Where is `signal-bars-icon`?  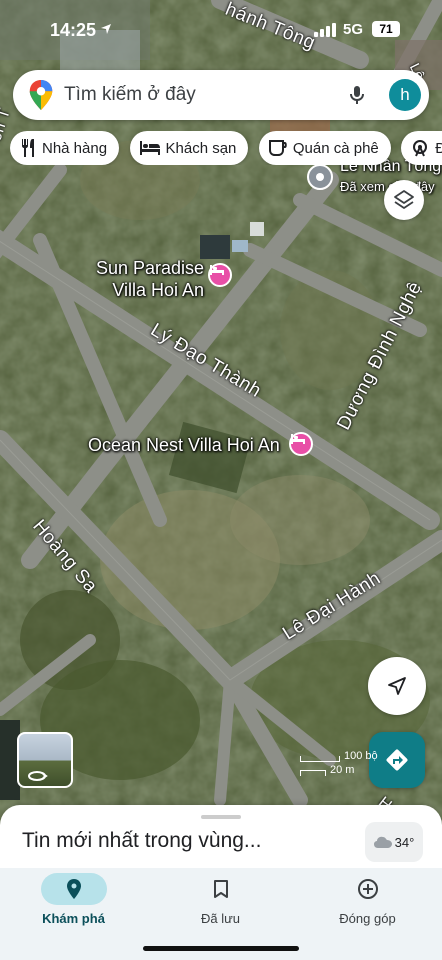
signal-bars-icon is located at coordinates (325, 30).